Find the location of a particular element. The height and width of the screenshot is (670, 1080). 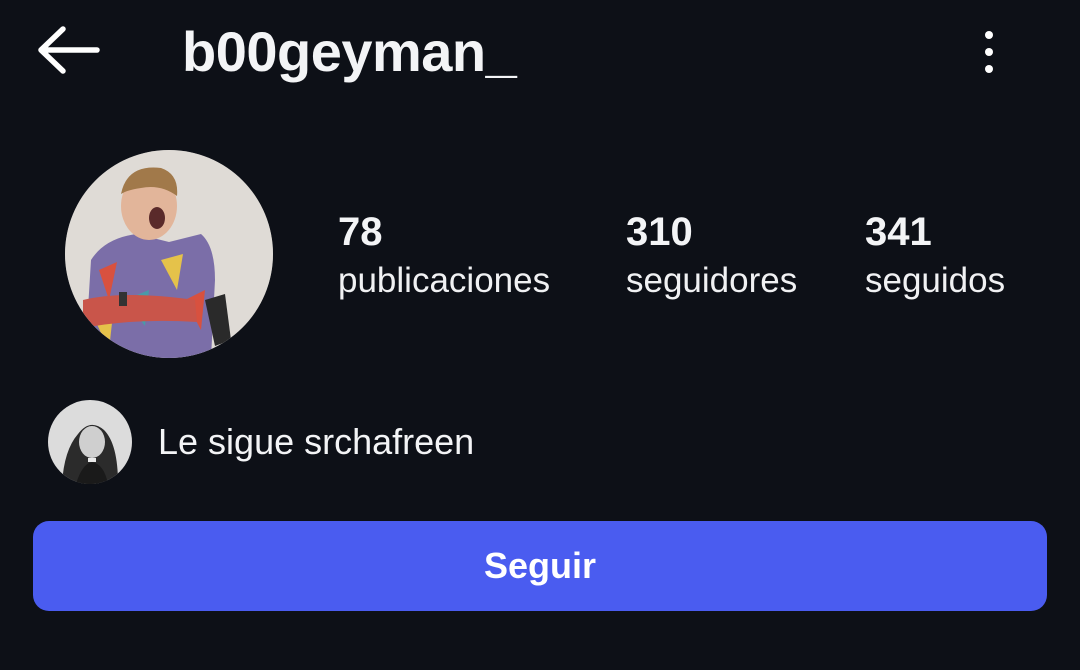

profile-avatar is located at coordinates (169, 254).